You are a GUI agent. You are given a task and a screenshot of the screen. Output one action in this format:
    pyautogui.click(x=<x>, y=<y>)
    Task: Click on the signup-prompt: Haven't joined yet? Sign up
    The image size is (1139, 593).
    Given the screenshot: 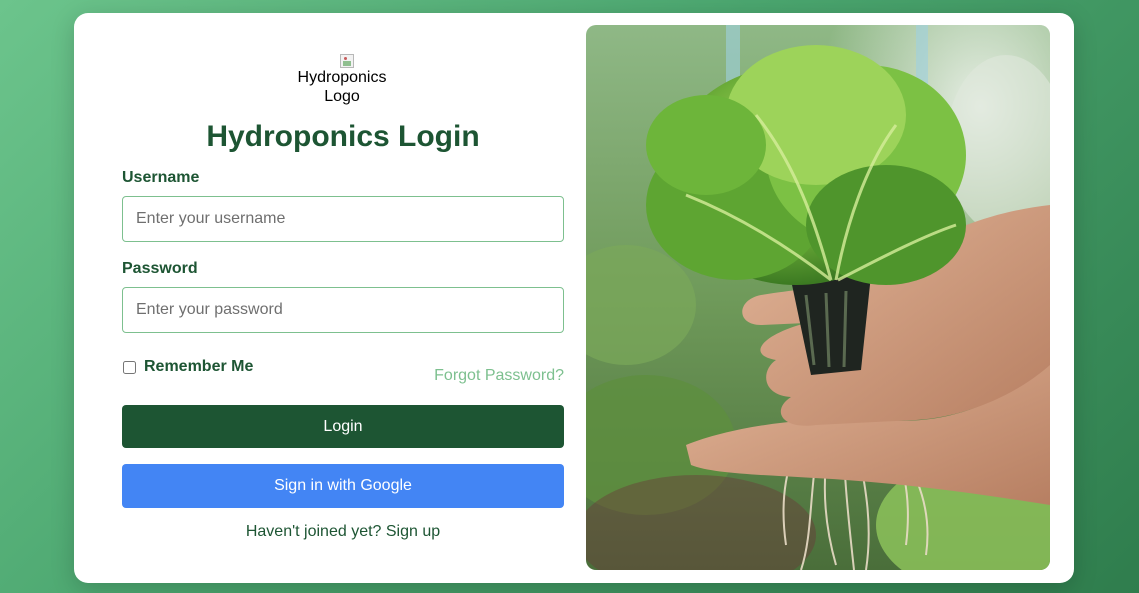 What is the action you would take?
    pyautogui.click(x=343, y=532)
    